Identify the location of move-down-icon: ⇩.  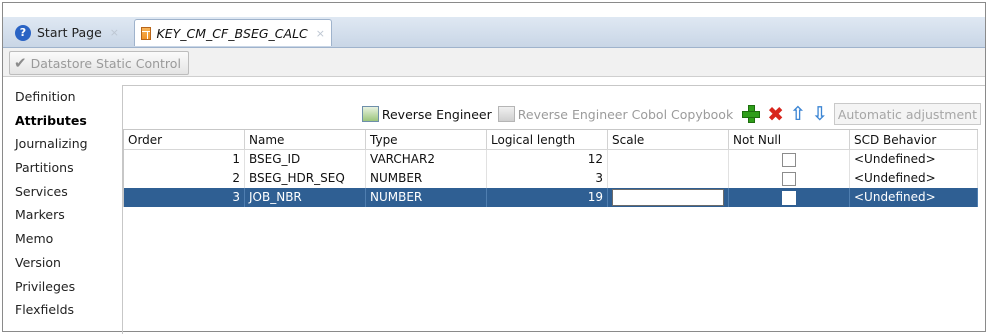
(820, 114).